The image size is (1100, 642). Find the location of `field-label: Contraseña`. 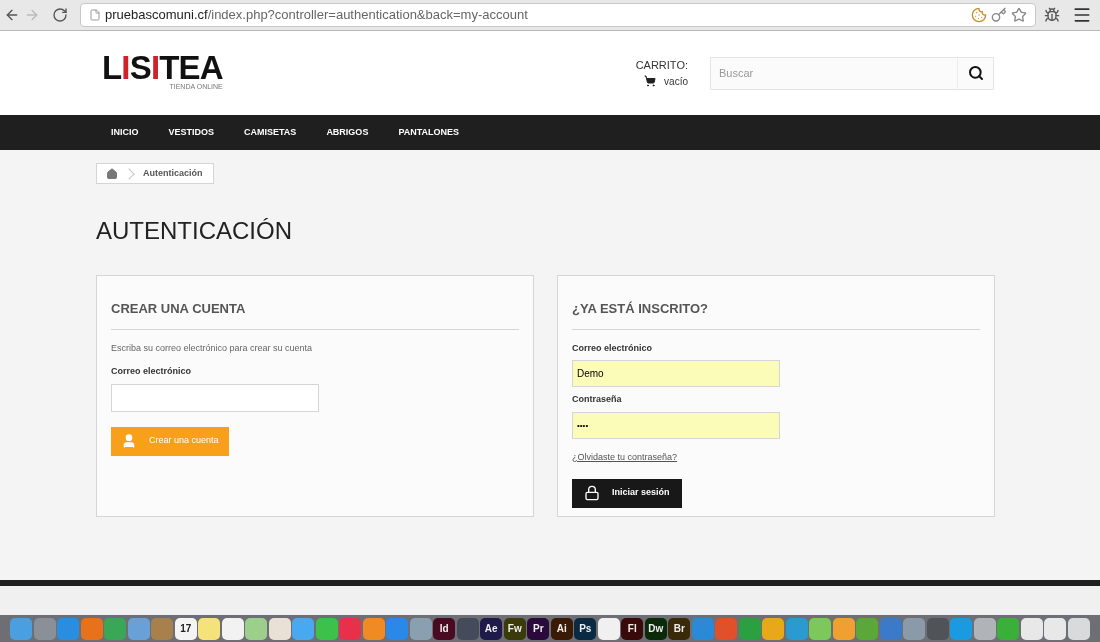

field-label: Contraseña is located at coordinates (597, 399).